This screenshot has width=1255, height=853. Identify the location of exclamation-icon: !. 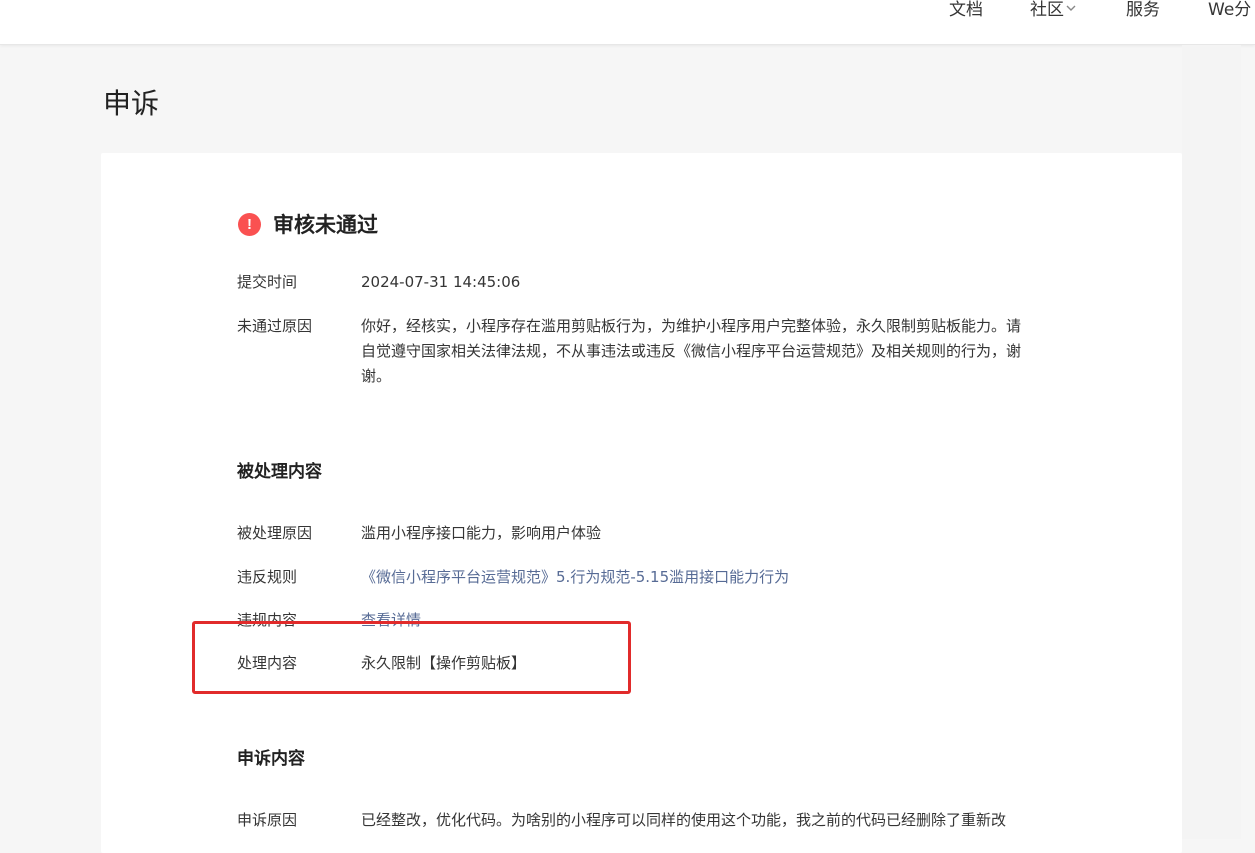
(249, 224).